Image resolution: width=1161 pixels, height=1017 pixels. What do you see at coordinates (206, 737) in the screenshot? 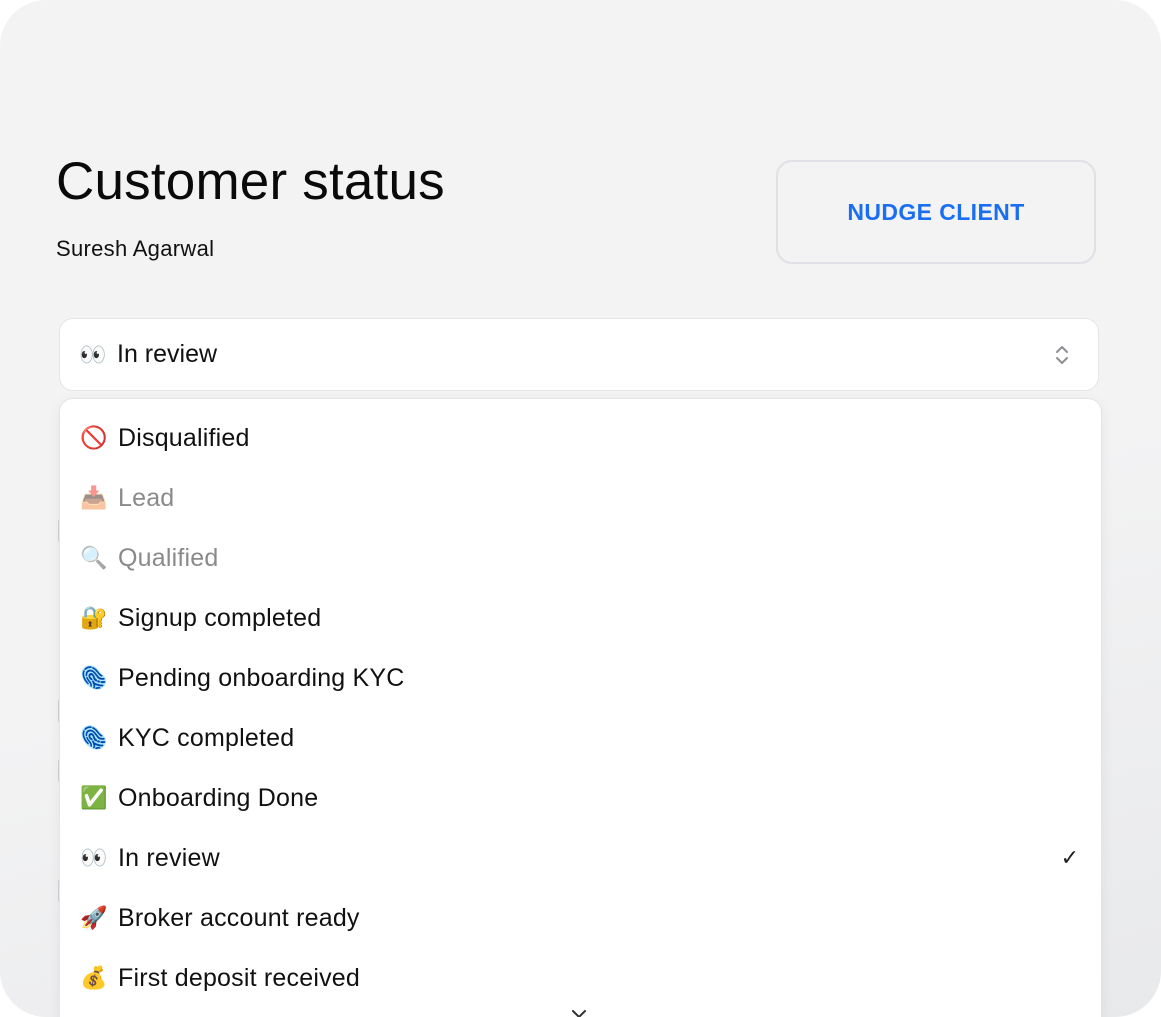
I see `status-option-label: KYC completed` at bounding box center [206, 737].